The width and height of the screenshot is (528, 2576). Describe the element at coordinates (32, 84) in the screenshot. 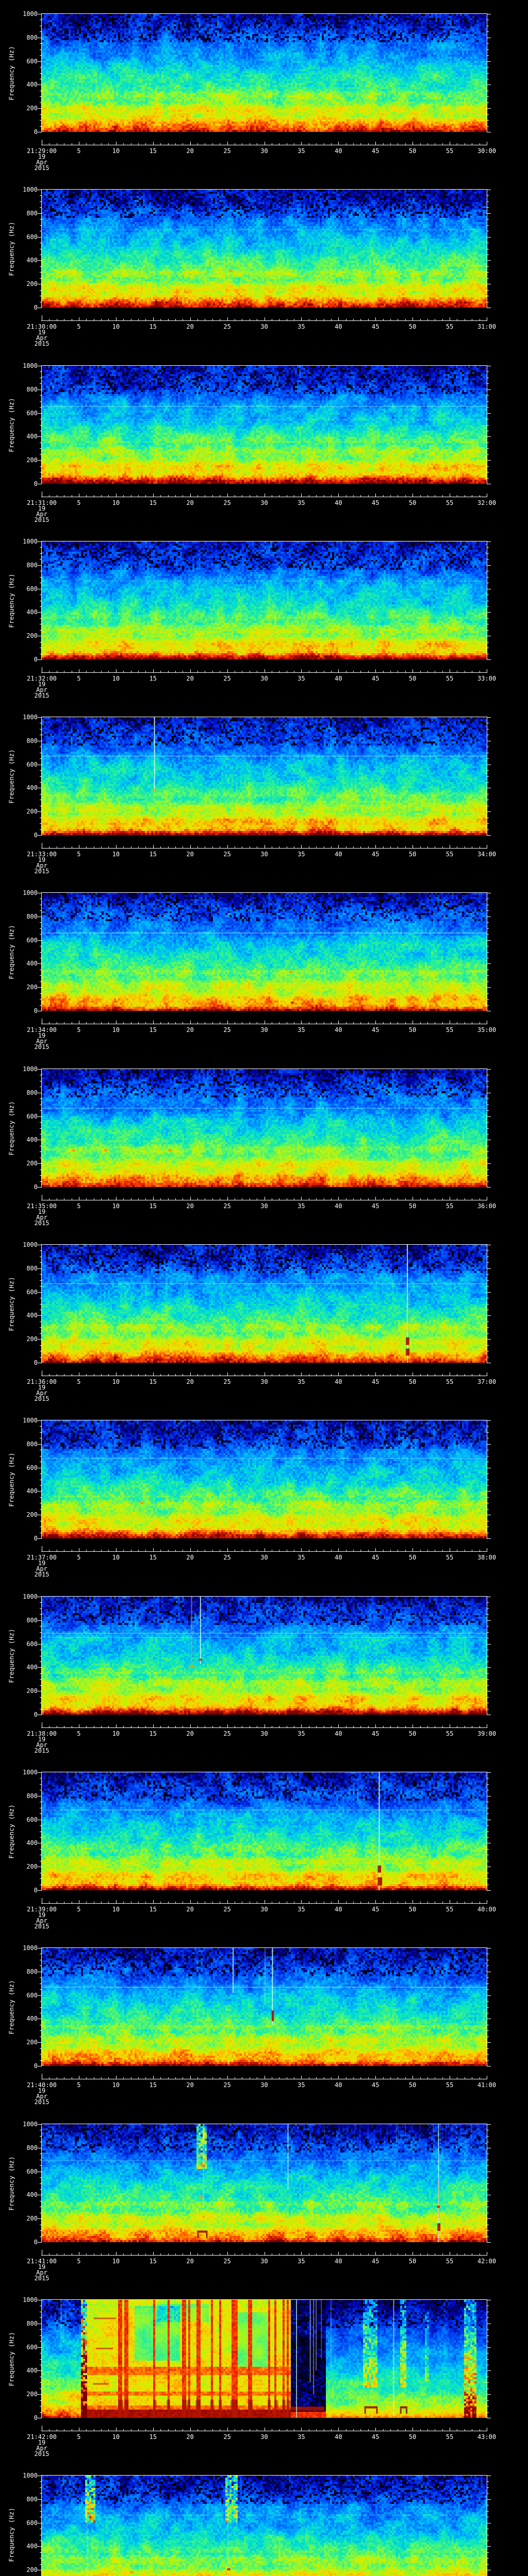

I see `y-tick-label: 400` at that location.